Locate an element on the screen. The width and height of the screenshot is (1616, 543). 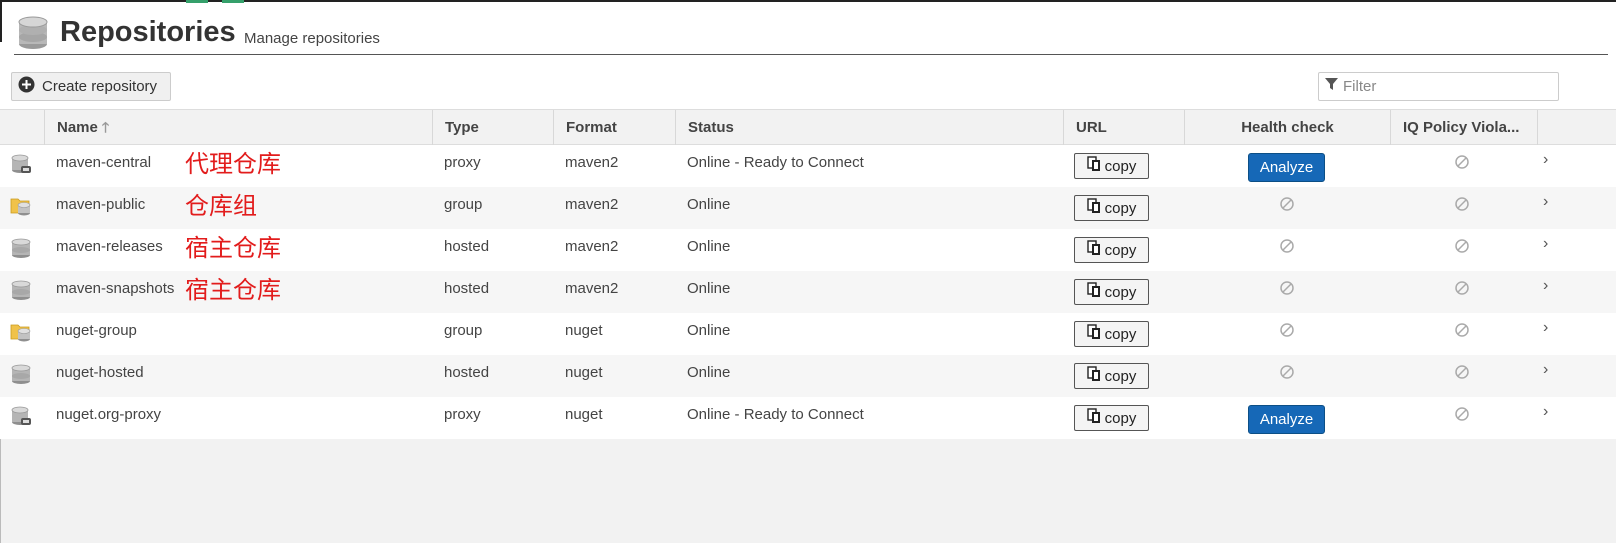
column-header-label: Type is located at coordinates (462, 127).